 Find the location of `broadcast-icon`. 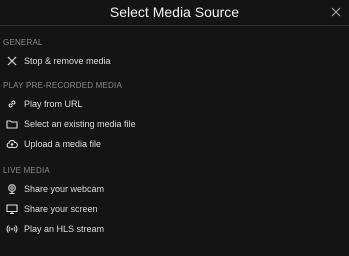

broadcast-icon is located at coordinates (12, 229).